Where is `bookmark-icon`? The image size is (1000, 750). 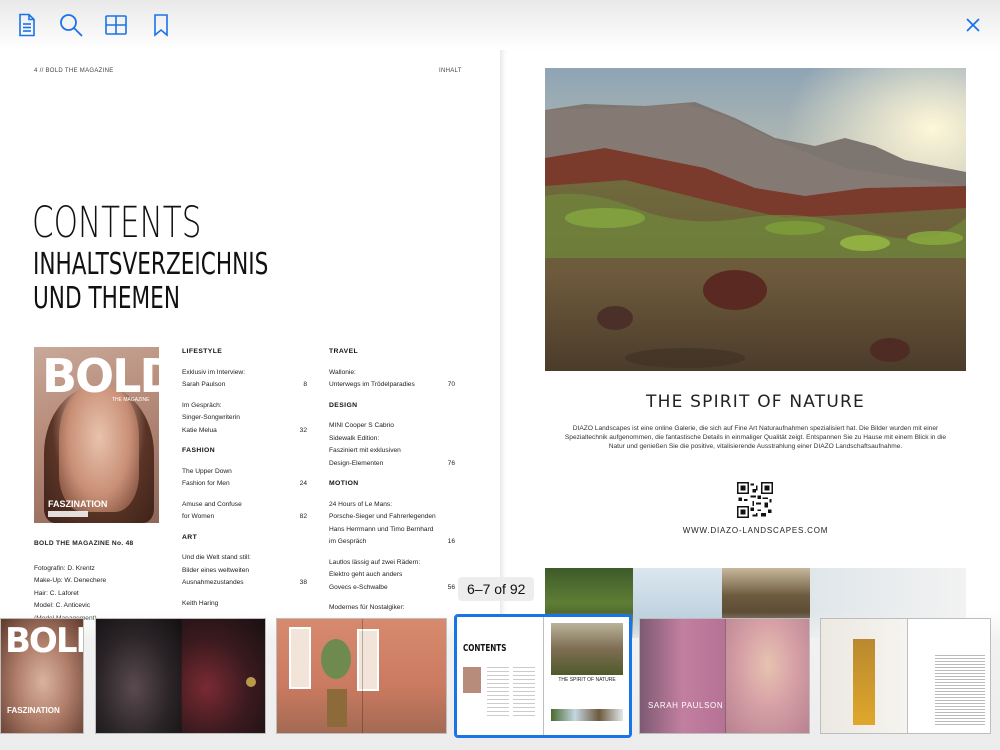
bookmark-icon is located at coordinates (161, 25).